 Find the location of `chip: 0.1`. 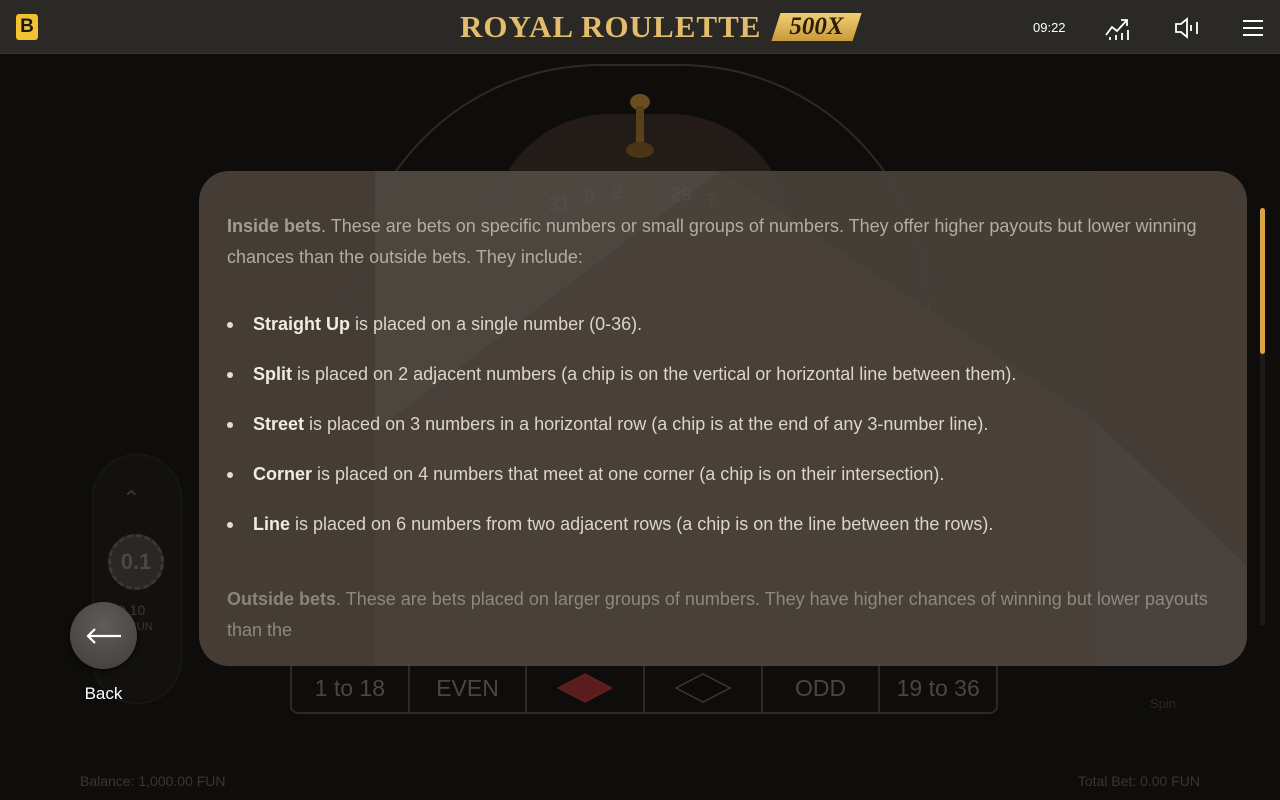

chip: 0.1 is located at coordinates (136, 562).